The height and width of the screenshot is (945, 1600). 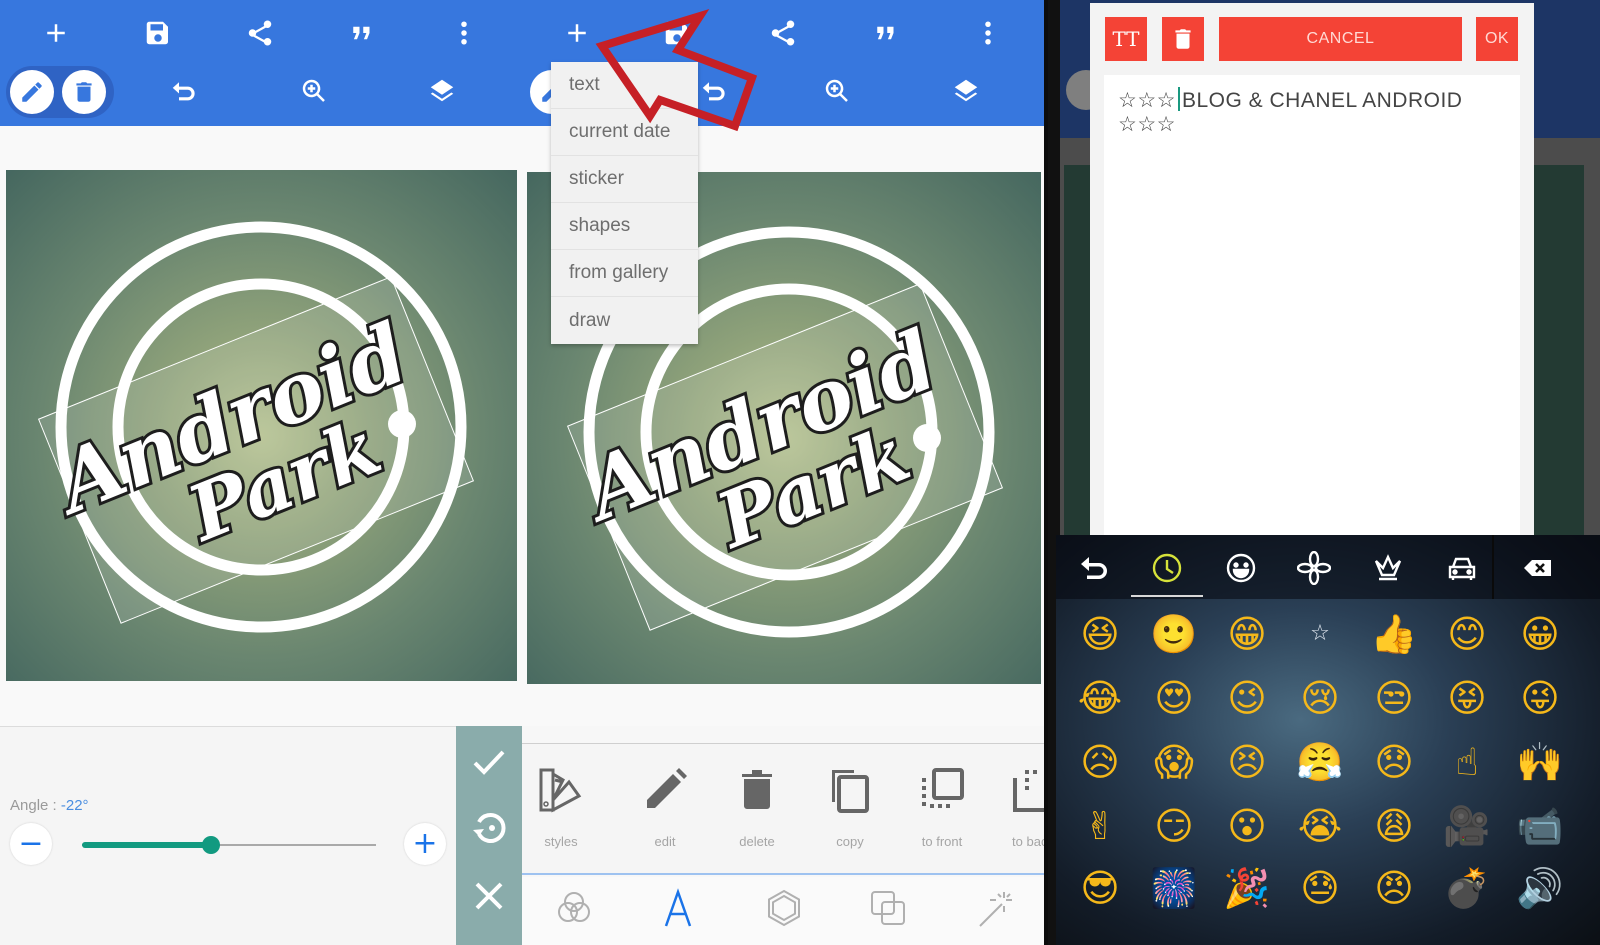 What do you see at coordinates (1174, 826) in the screenshot?
I see `emoji-key: 😏` at bounding box center [1174, 826].